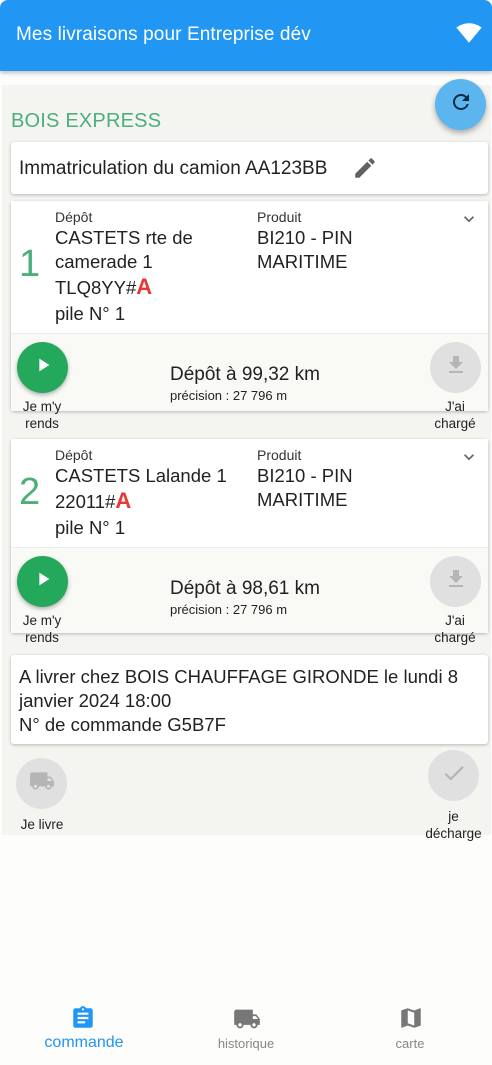 This screenshot has height=1065, width=492. Describe the element at coordinates (96, 287) in the screenshot. I see `depot-code-text: TLQ8YY#` at that location.